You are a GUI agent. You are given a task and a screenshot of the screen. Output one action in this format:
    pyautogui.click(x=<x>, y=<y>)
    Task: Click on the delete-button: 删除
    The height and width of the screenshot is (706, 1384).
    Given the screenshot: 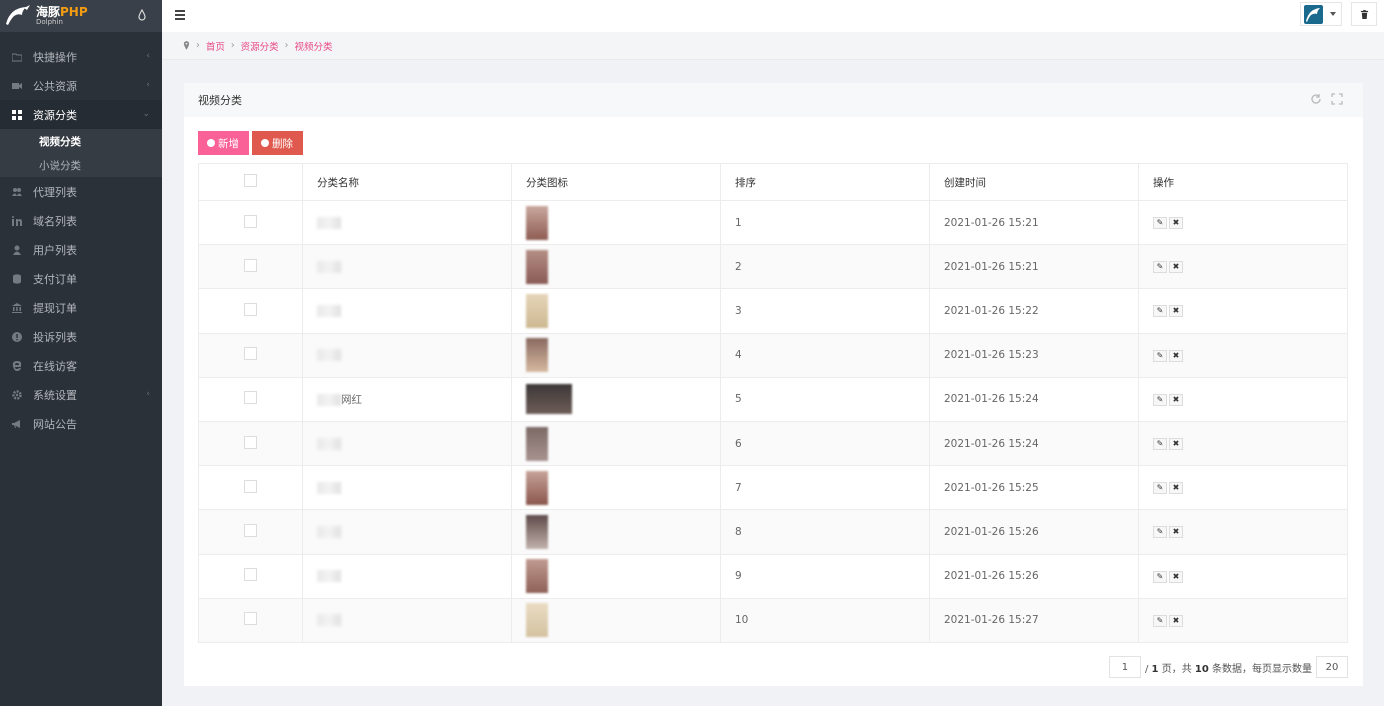 What is the action you would take?
    pyautogui.click(x=277, y=143)
    